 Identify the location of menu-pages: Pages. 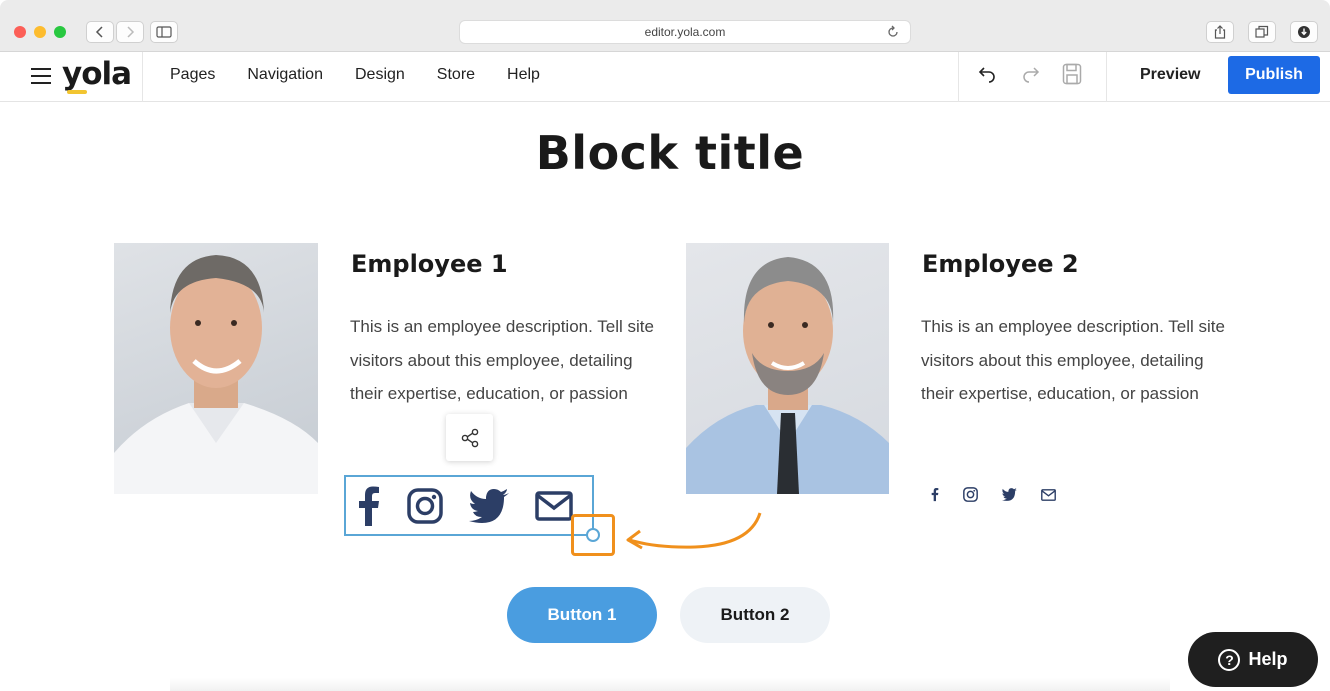
(192, 75).